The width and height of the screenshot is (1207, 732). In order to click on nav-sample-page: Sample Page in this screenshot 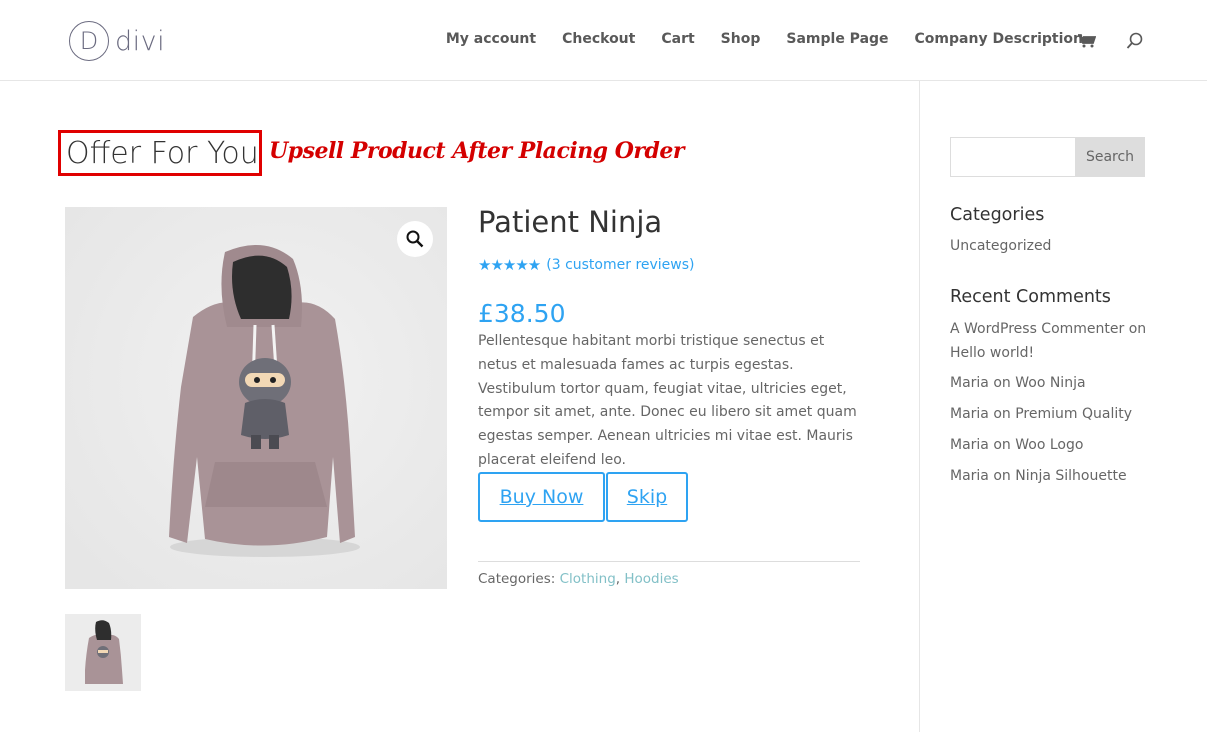, I will do `click(837, 39)`.